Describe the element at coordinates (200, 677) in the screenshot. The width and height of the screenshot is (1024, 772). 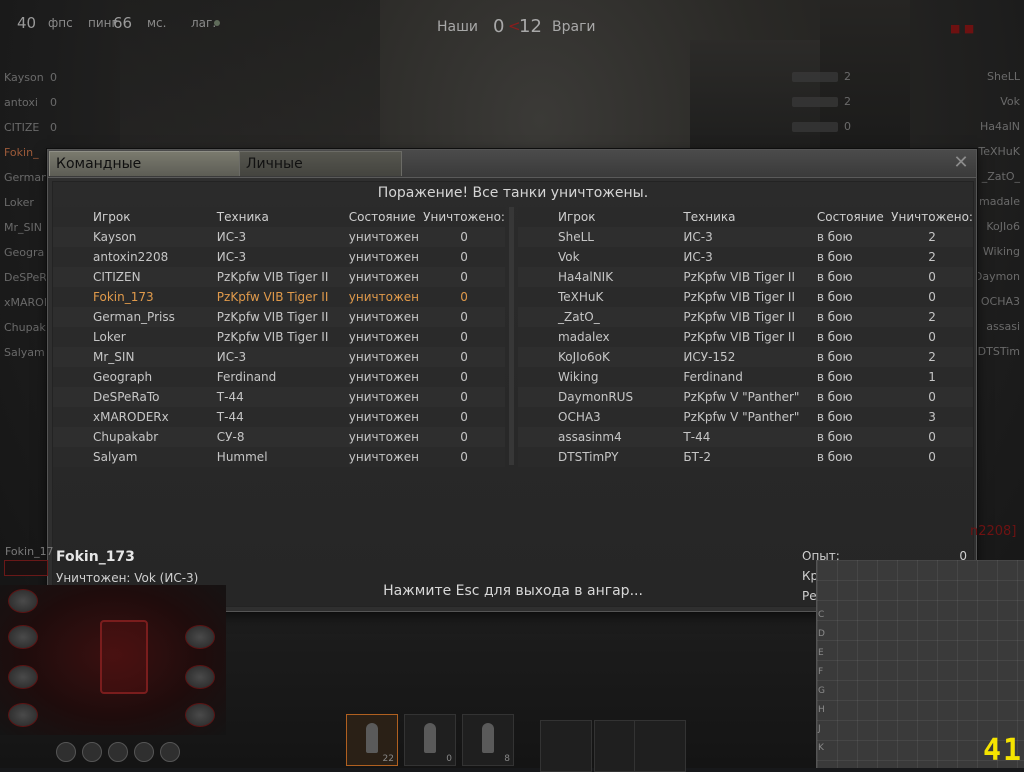
I see `fuel-tank-icon` at that location.